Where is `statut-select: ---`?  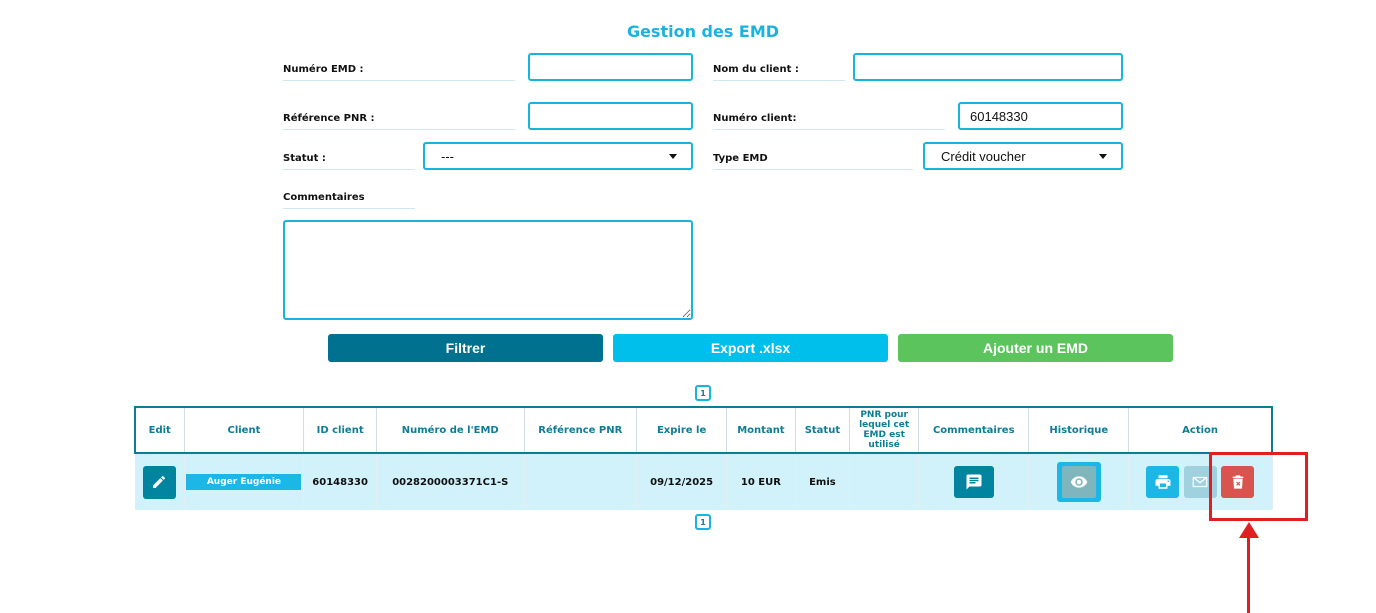 statut-select: --- is located at coordinates (558, 156).